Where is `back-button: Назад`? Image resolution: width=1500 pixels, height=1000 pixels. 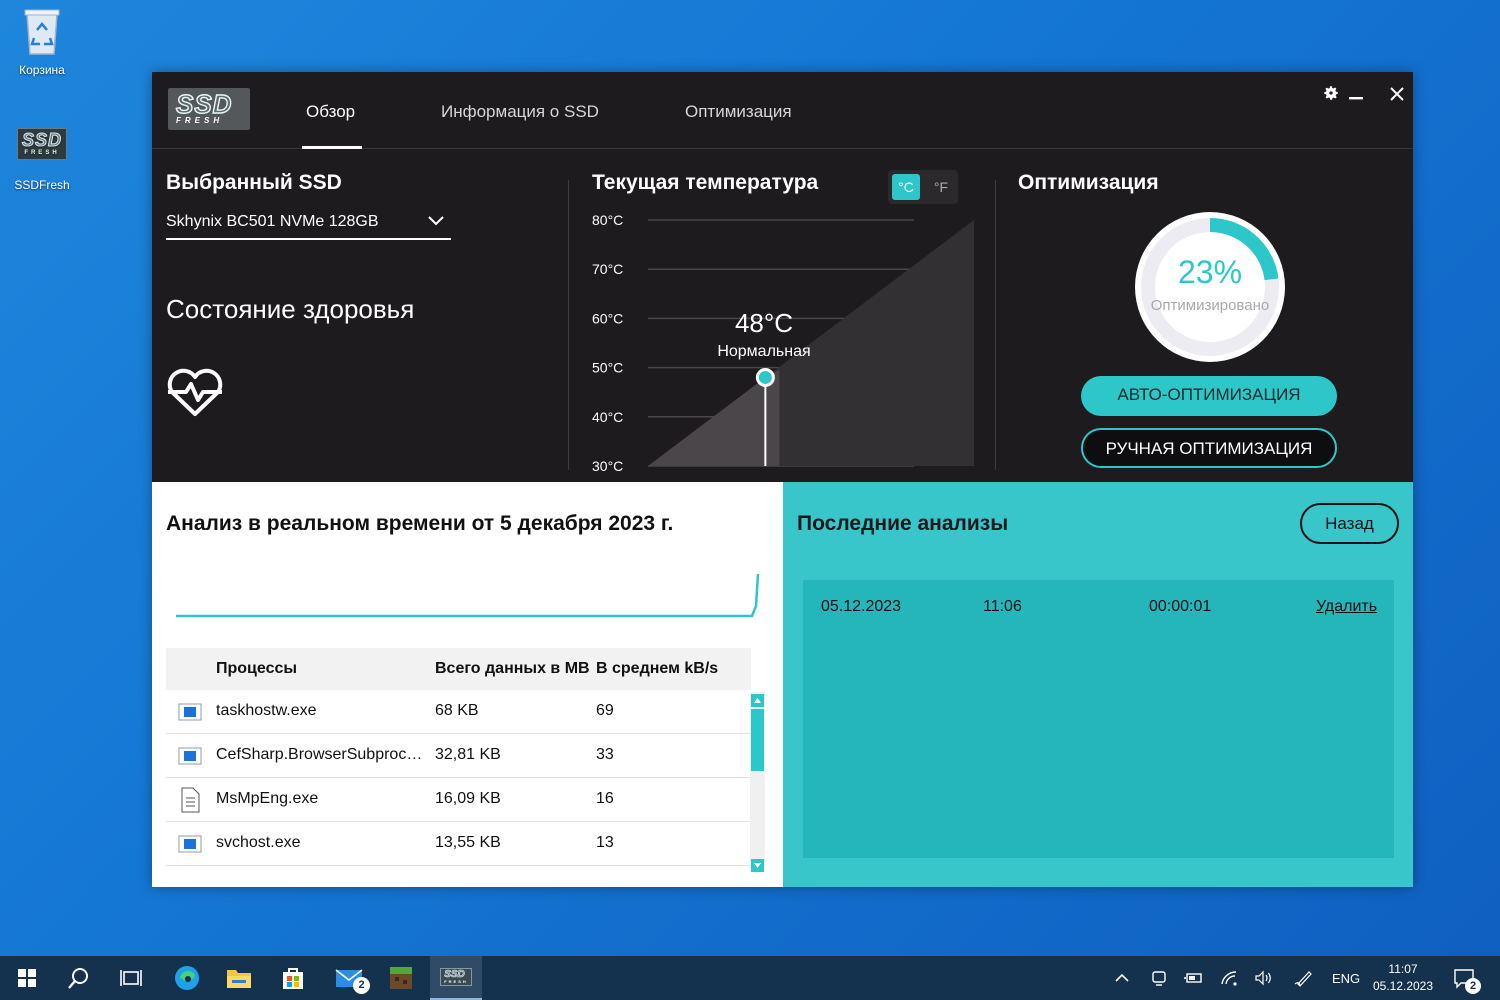
back-button: Назад is located at coordinates (1349, 523).